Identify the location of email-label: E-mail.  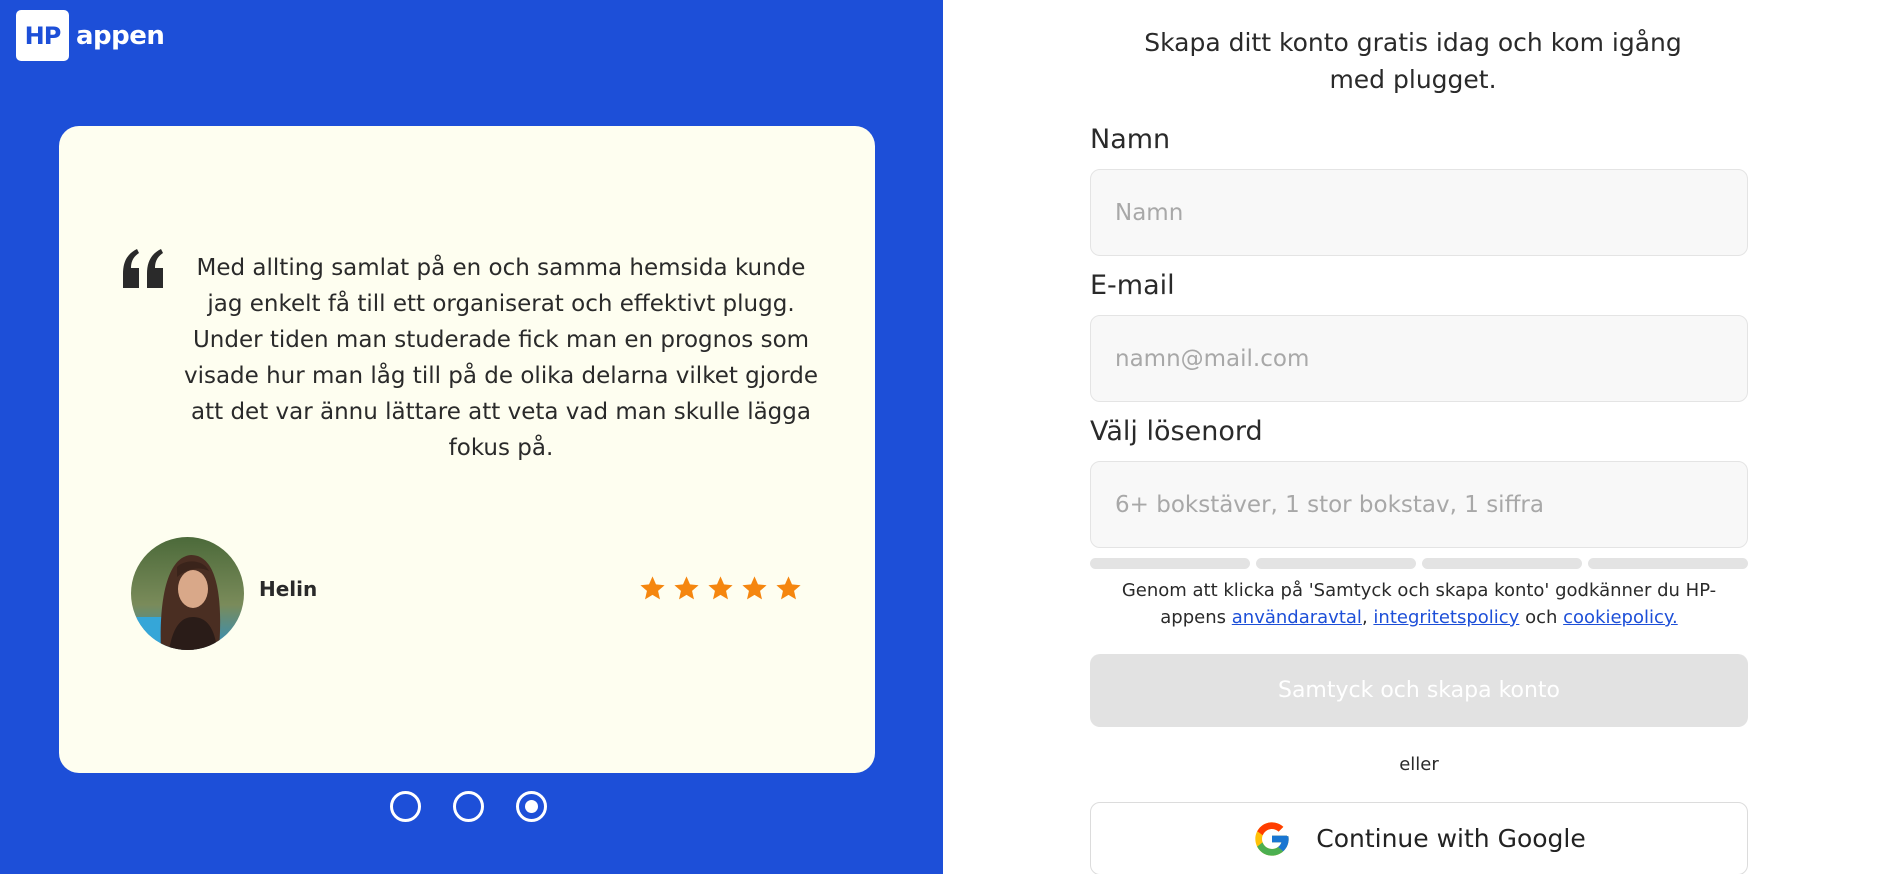
(1132, 285).